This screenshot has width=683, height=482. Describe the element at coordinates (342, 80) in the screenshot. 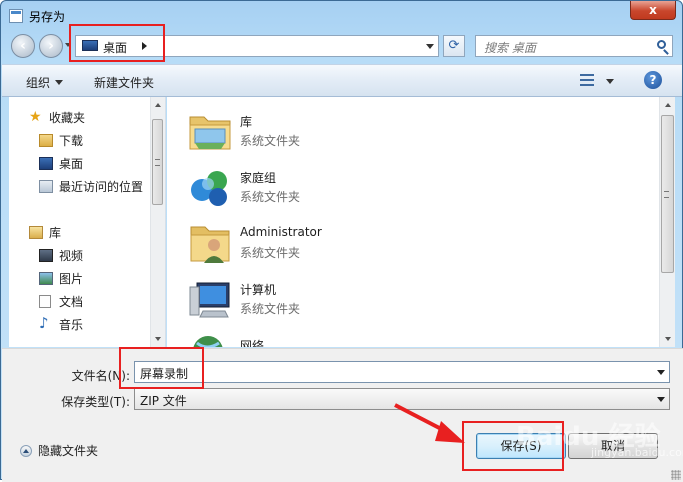

I see `toolbar: 组织 新建文件夹 ?` at that location.